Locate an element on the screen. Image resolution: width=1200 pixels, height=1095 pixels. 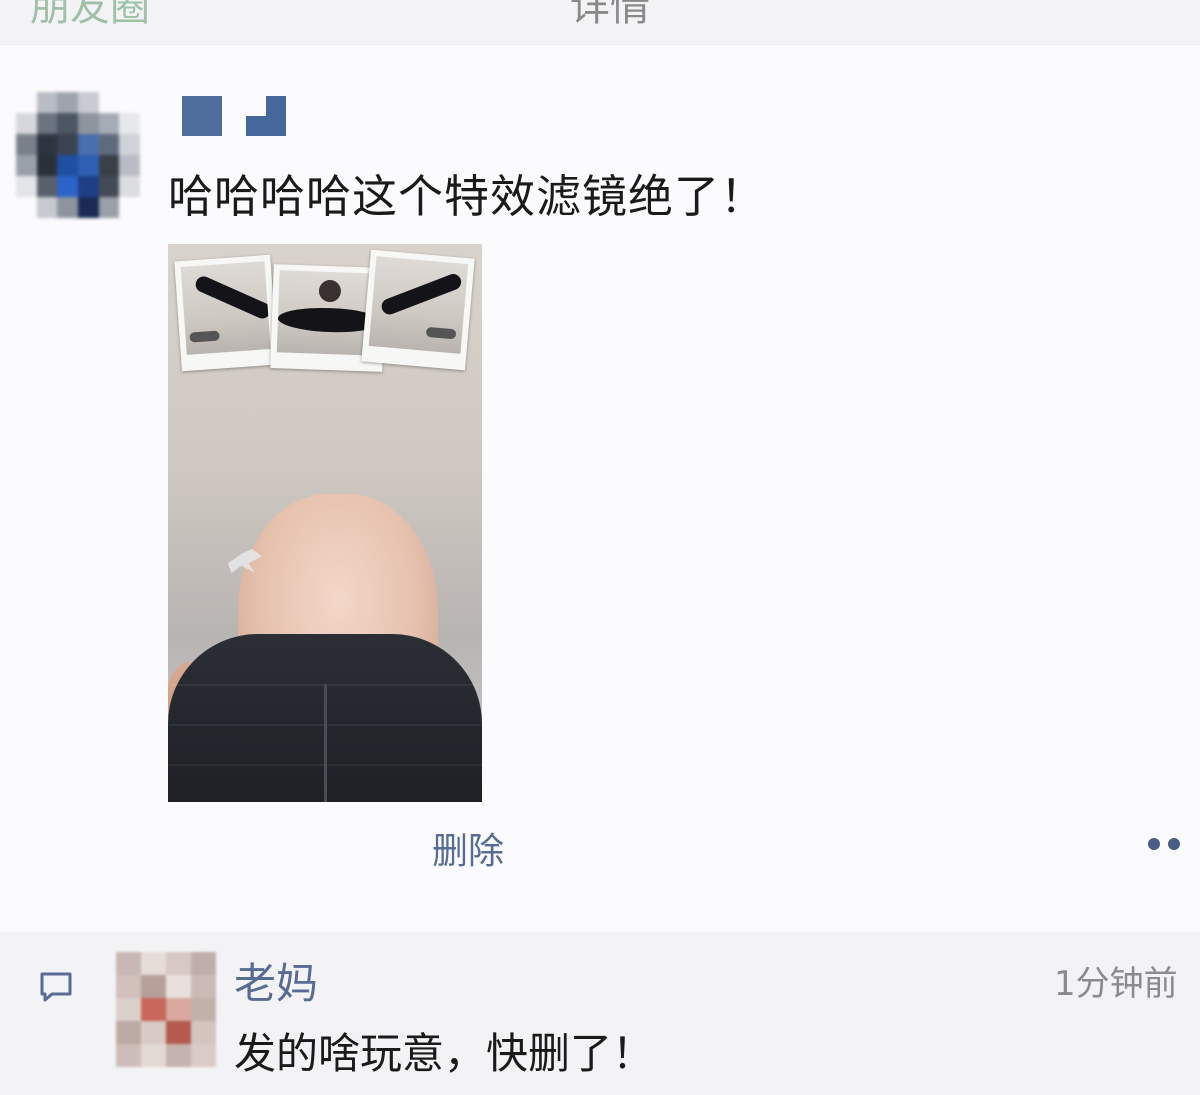
polaroid-overlay-left is located at coordinates (226, 313).